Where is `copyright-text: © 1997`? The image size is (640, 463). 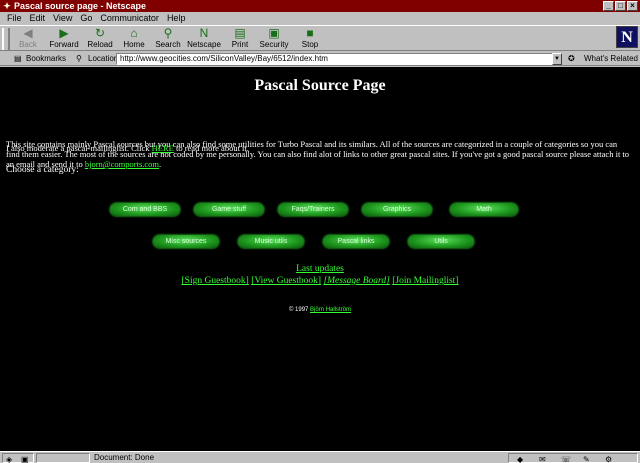
copyright-text: © 1997 is located at coordinates (298, 310).